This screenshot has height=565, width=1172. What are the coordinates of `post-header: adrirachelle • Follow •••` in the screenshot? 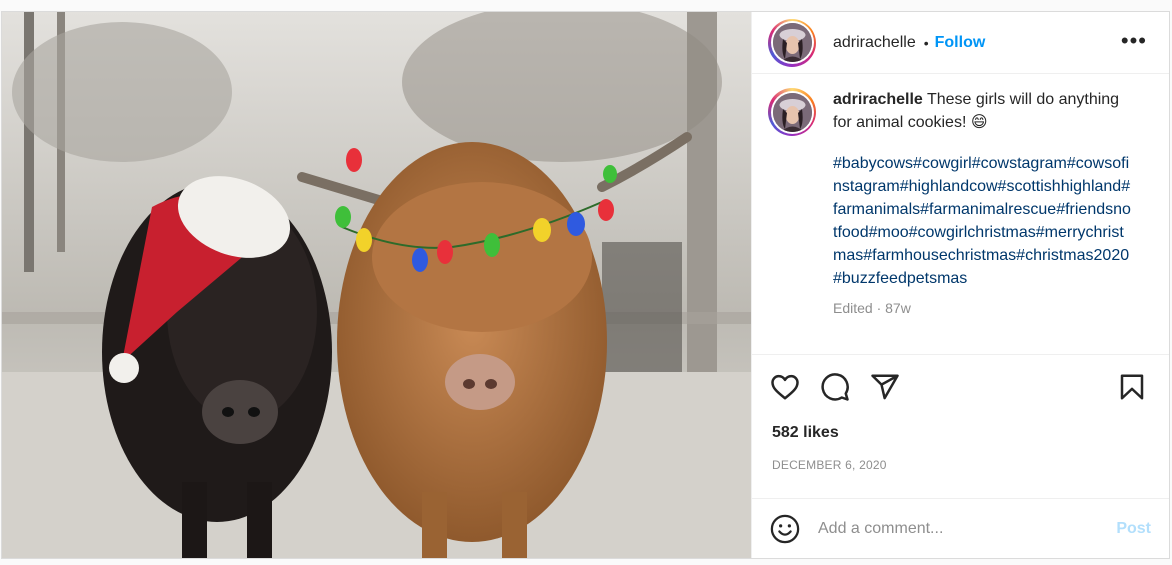 It's located at (960, 43).